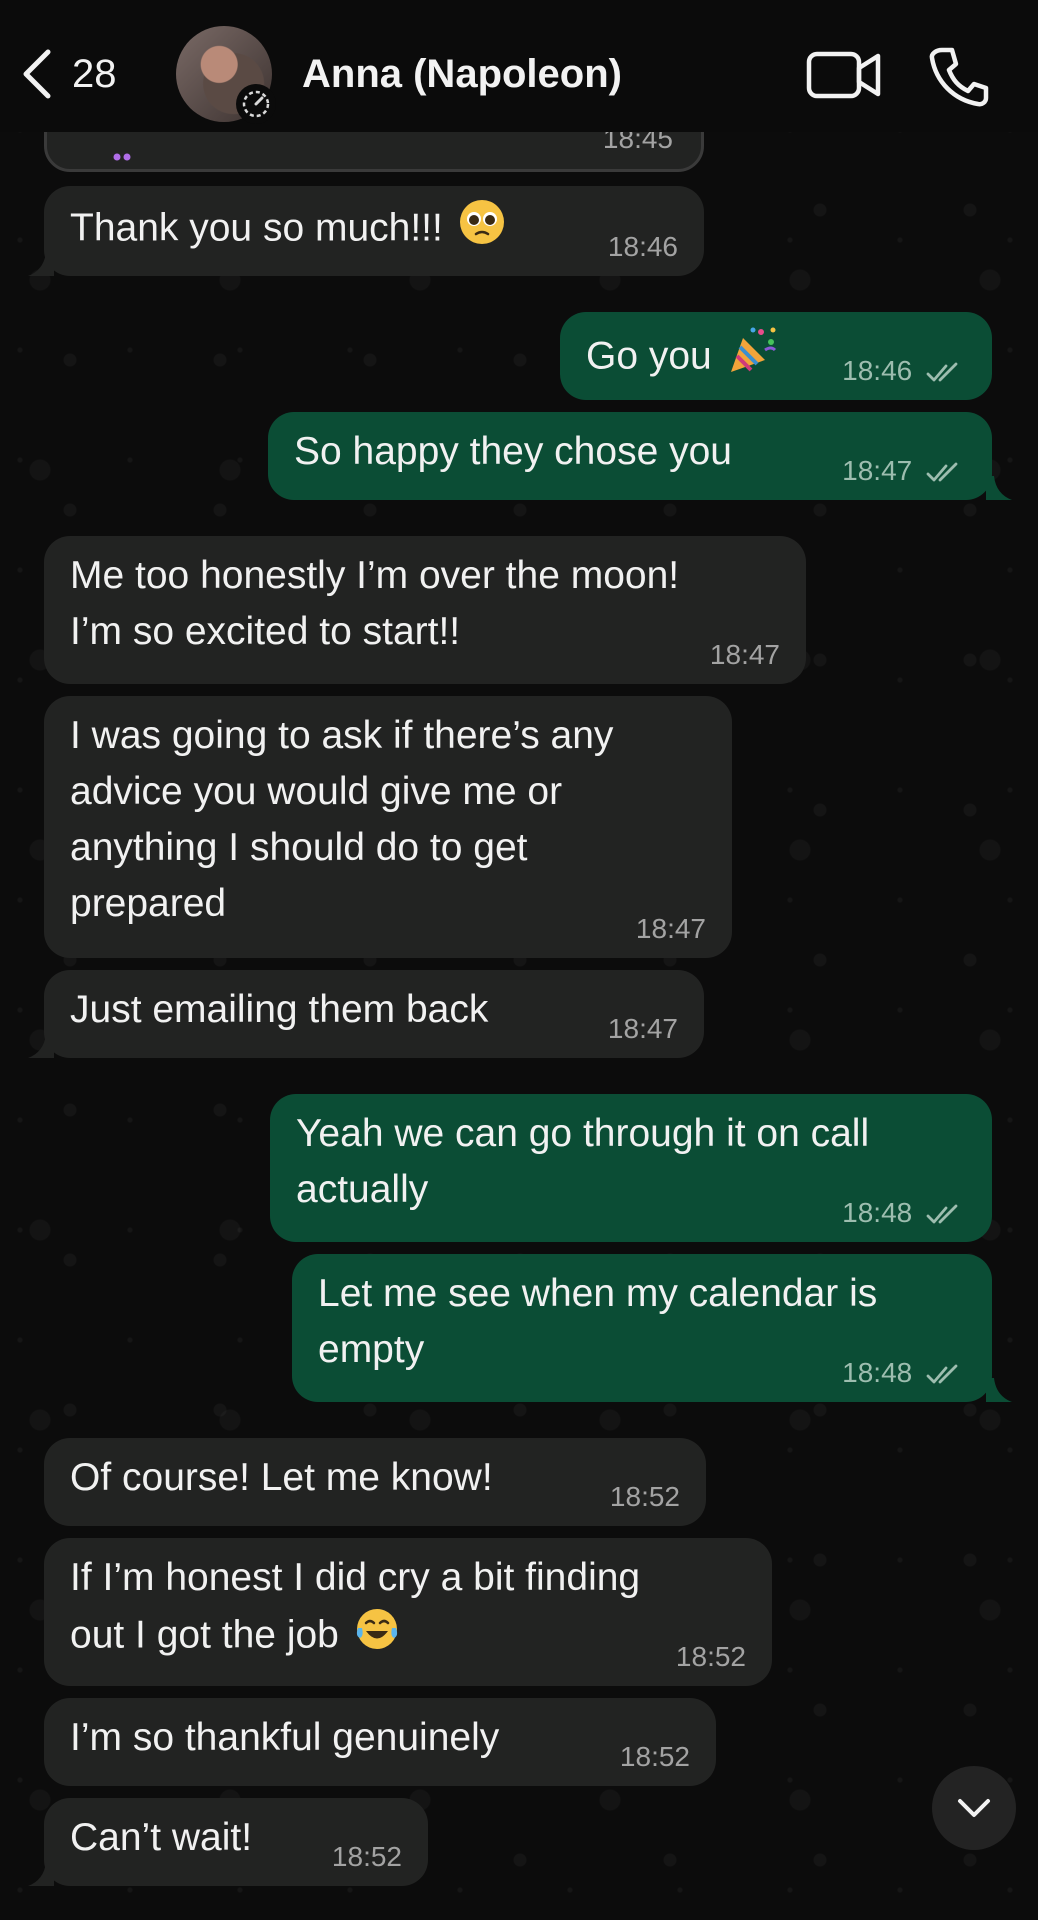  What do you see at coordinates (299, 847) in the screenshot?
I see `message-text-line: anything I should do to get` at bounding box center [299, 847].